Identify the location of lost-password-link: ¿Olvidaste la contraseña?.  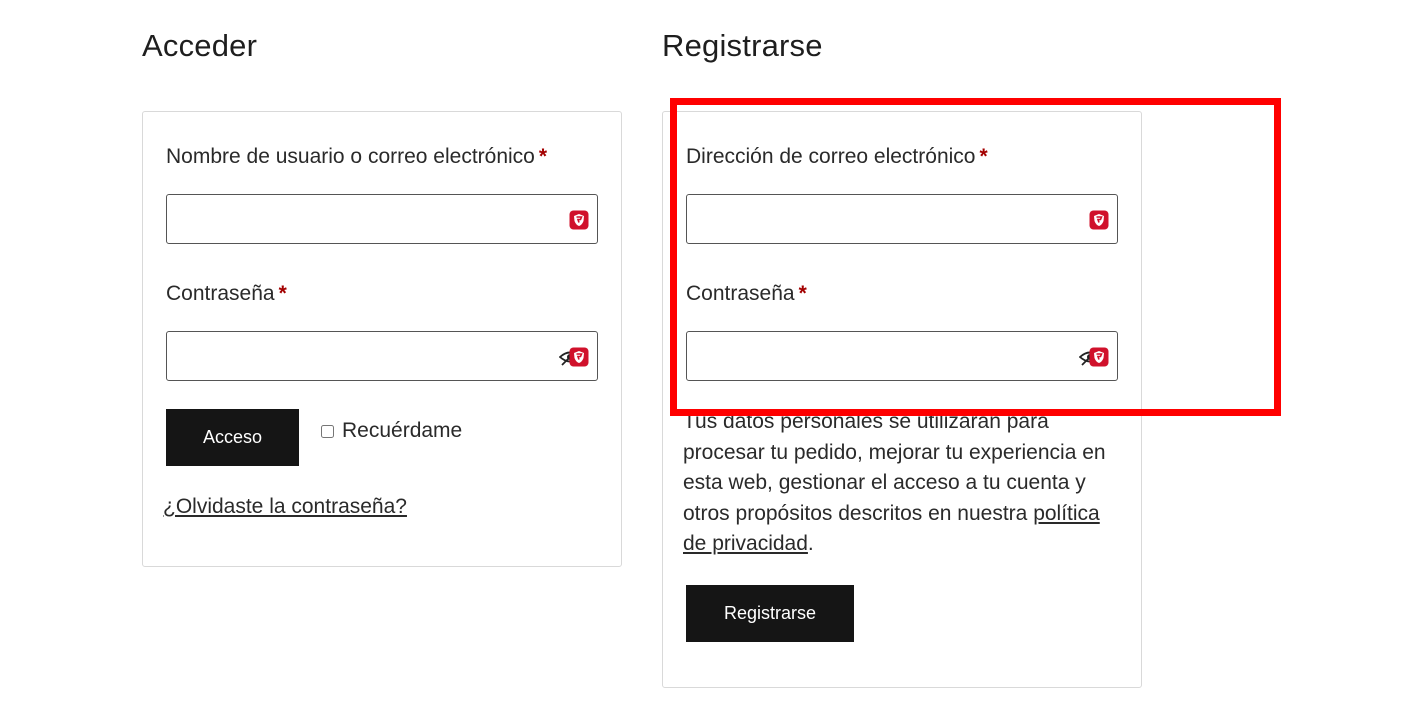
(285, 507).